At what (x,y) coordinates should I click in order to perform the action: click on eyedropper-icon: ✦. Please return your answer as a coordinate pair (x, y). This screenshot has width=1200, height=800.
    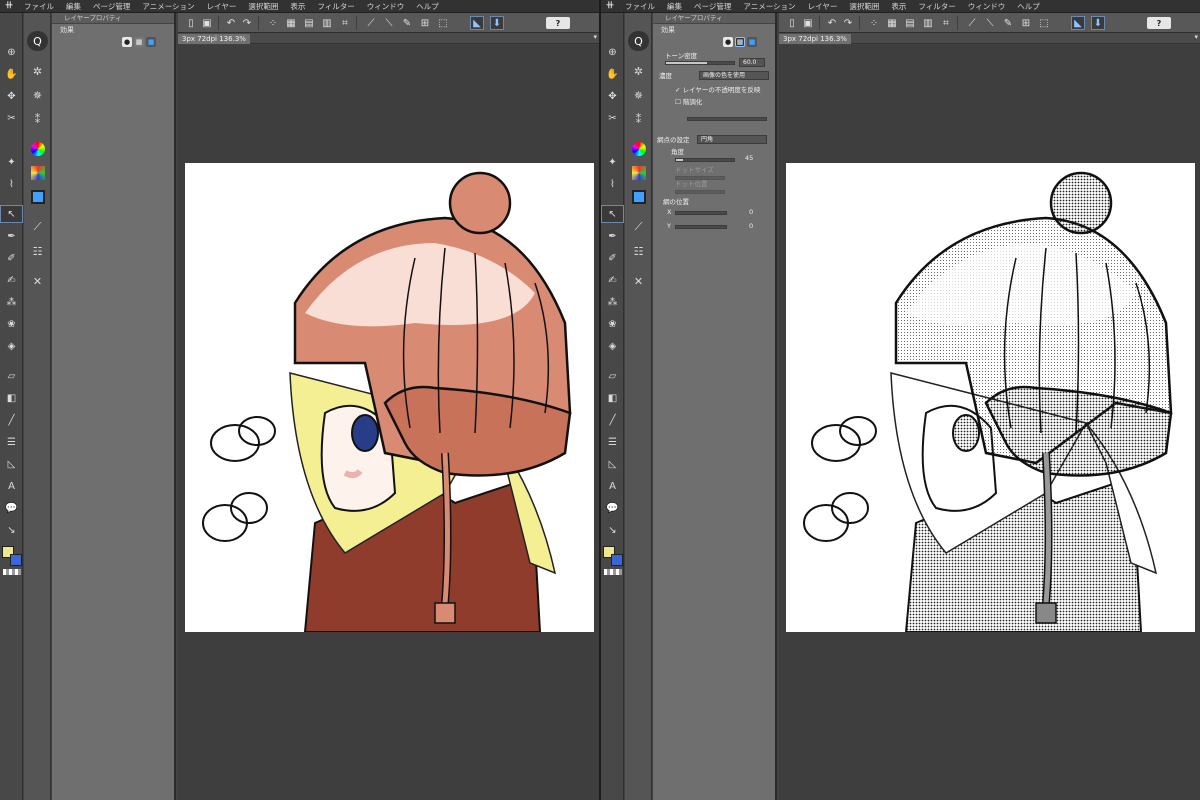
    Looking at the image, I should click on (11, 162).